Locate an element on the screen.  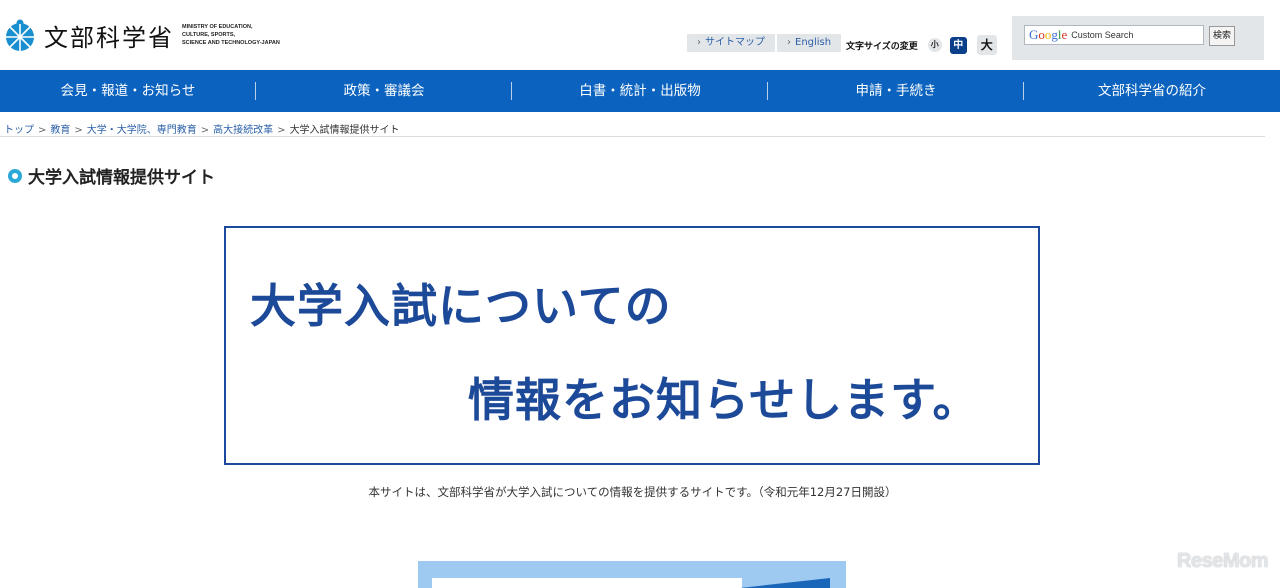
breadcrumb-education: 教育 is located at coordinates (60, 130).